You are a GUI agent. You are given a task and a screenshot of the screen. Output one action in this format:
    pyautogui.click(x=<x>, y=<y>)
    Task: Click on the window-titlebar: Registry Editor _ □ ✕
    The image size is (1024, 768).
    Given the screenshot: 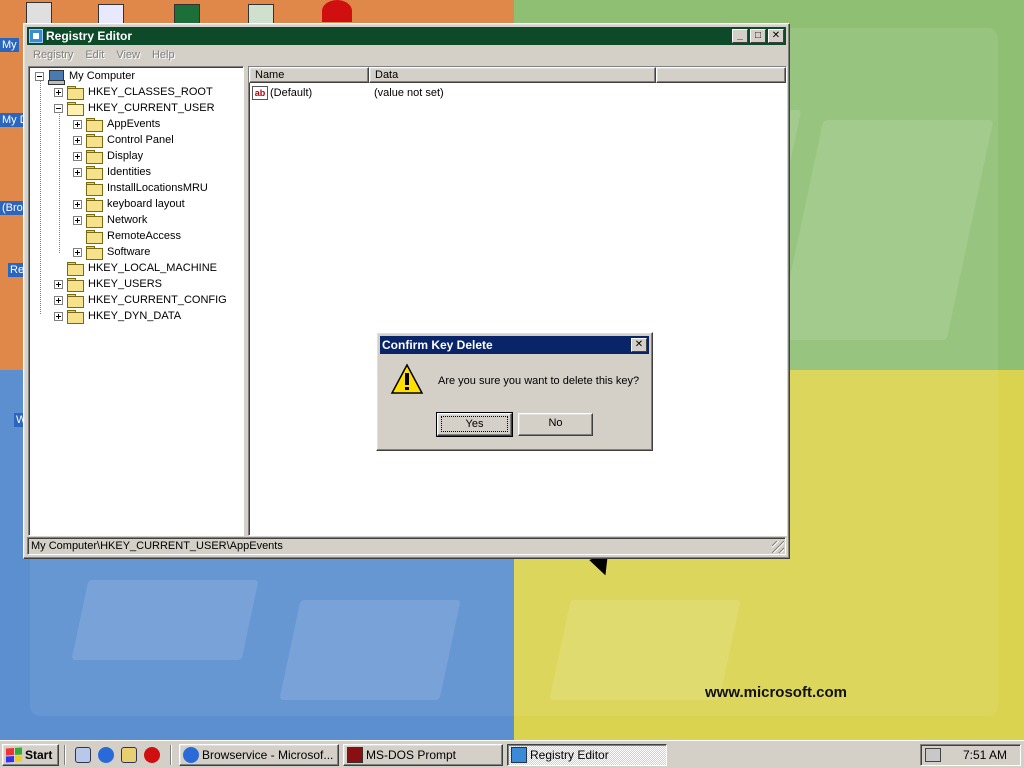 What is the action you would take?
    pyautogui.click(x=406, y=36)
    